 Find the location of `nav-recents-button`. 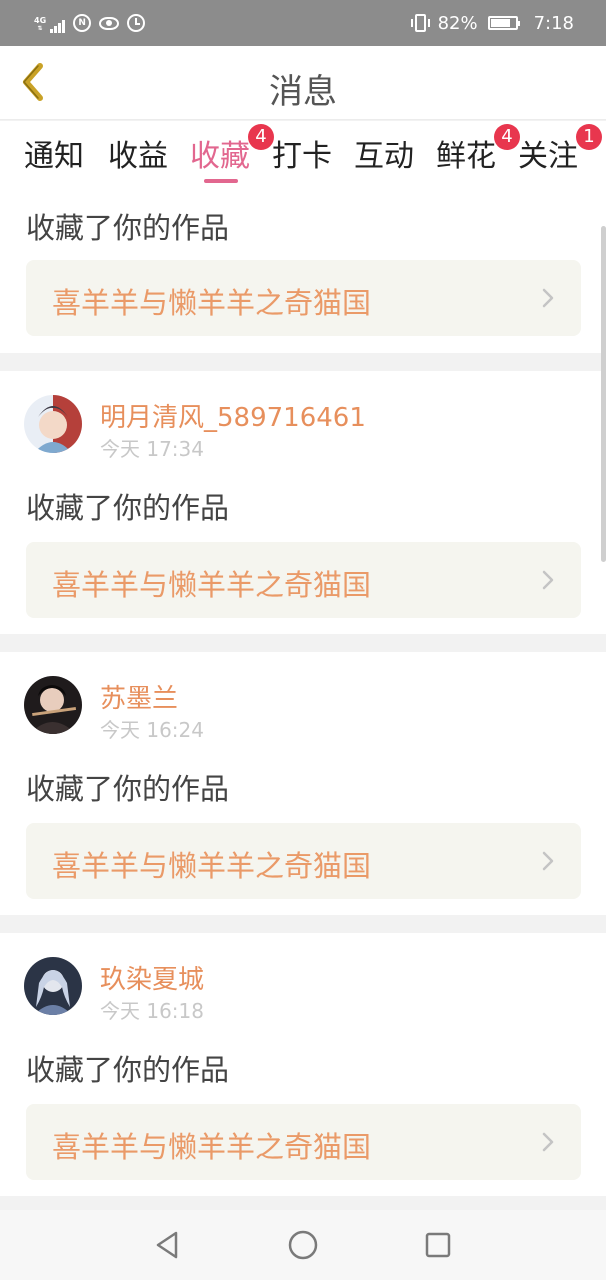

nav-recents-button is located at coordinates (438, 1245).